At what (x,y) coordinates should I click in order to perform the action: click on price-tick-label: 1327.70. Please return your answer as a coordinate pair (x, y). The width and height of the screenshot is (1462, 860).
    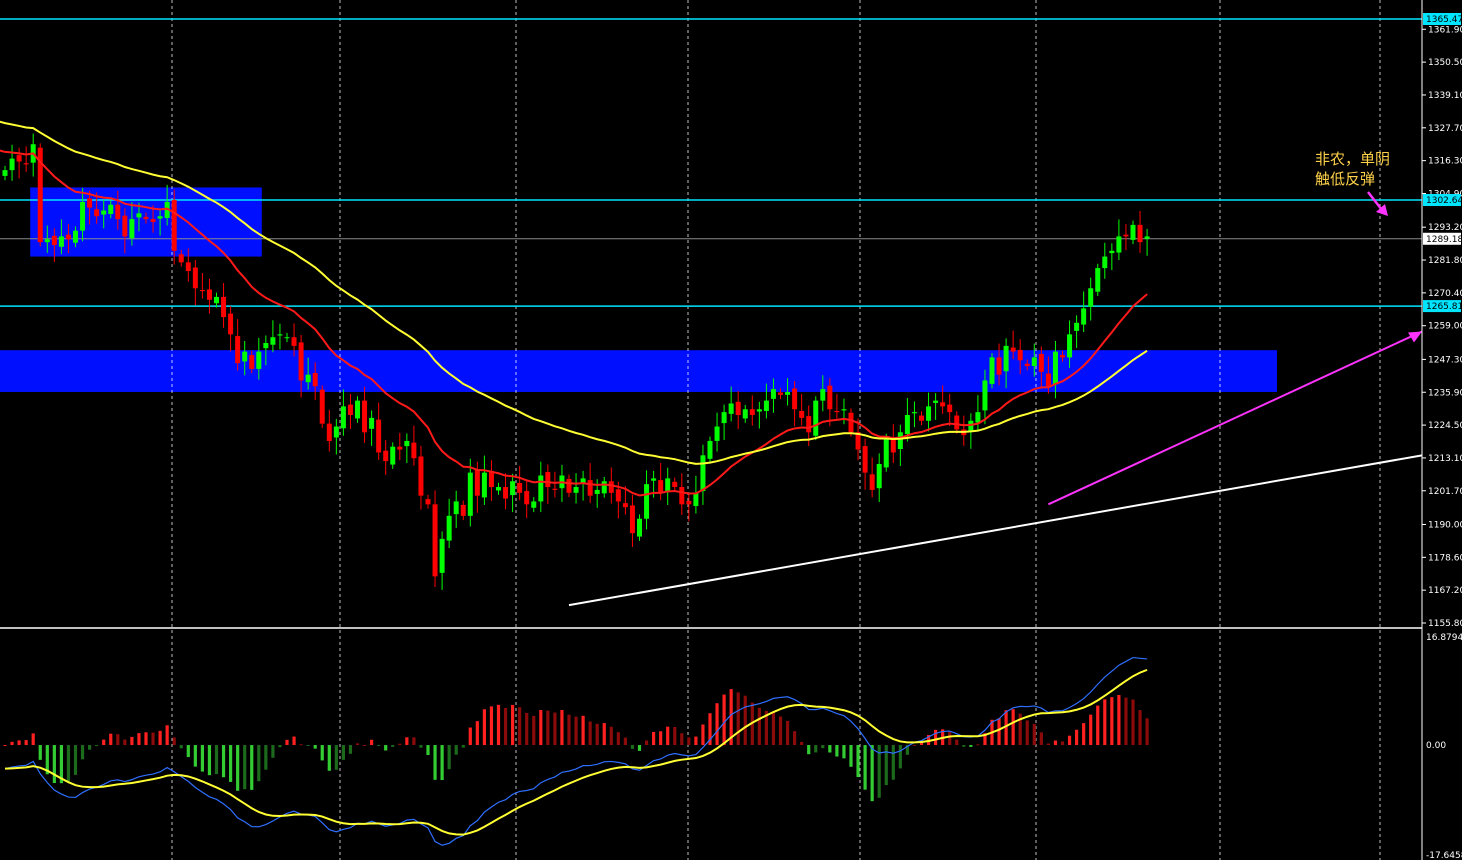
    Looking at the image, I should click on (1445, 129).